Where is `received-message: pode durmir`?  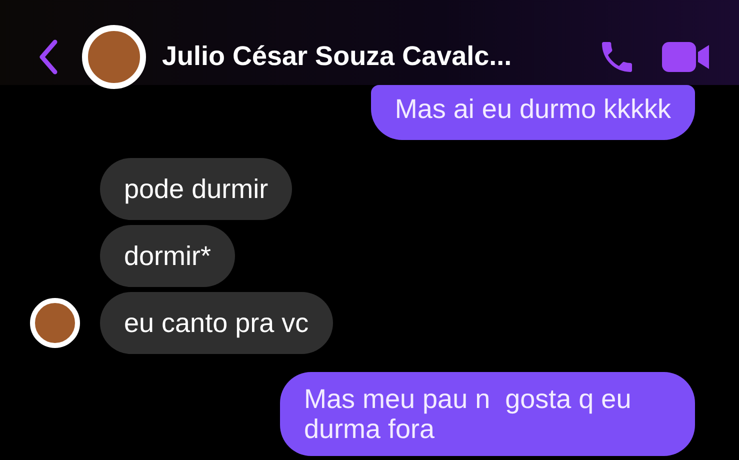
received-message: pode durmir is located at coordinates (196, 189).